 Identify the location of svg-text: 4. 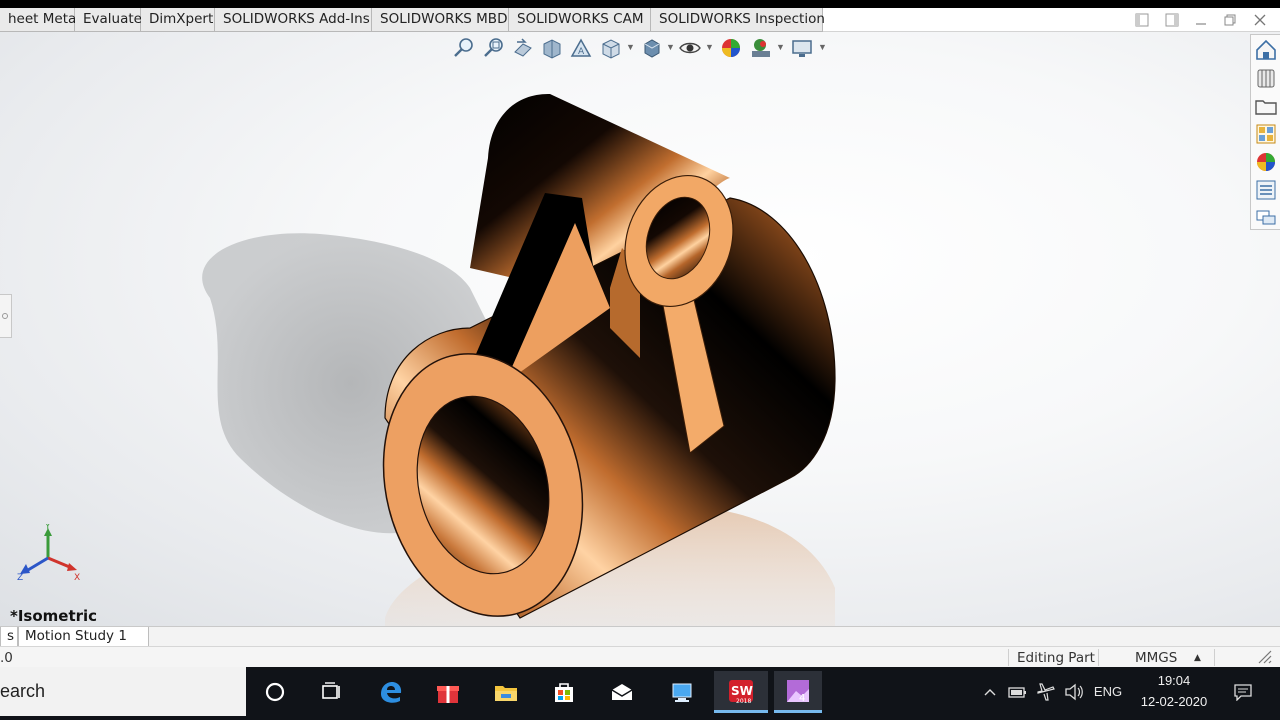
(802, 698).